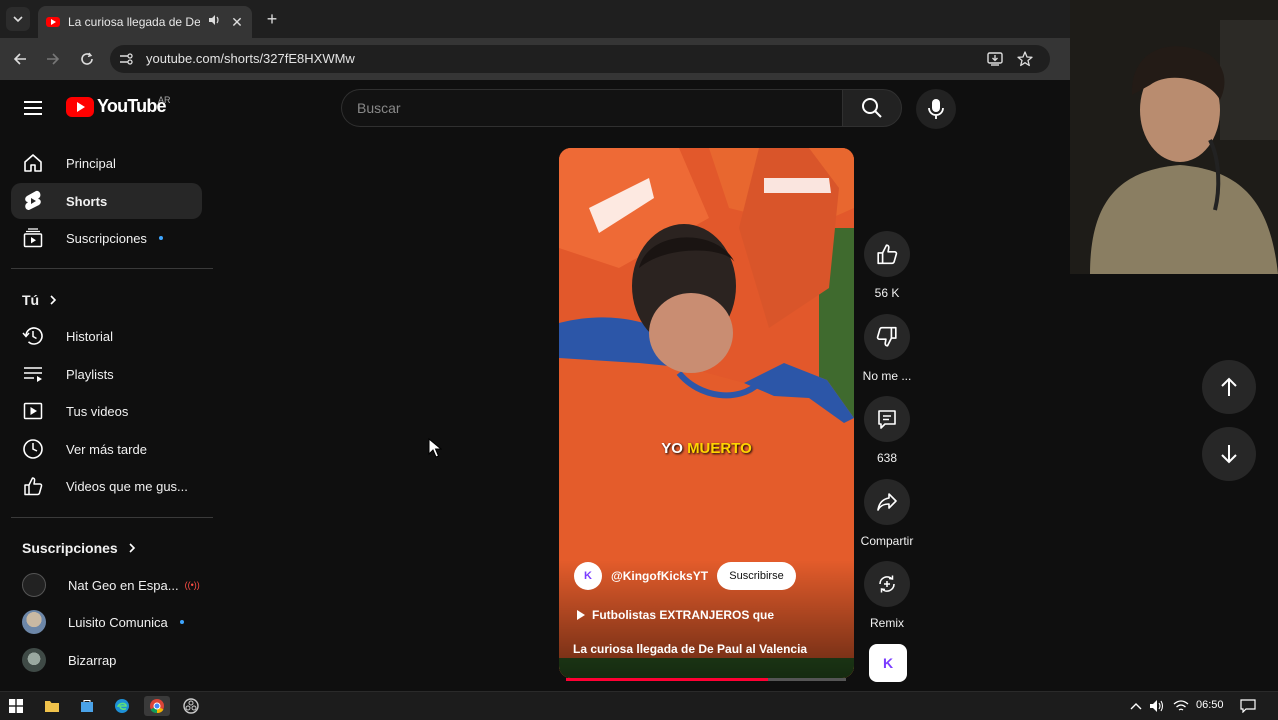  I want to click on chrome-browser-icon, so click(157, 706).